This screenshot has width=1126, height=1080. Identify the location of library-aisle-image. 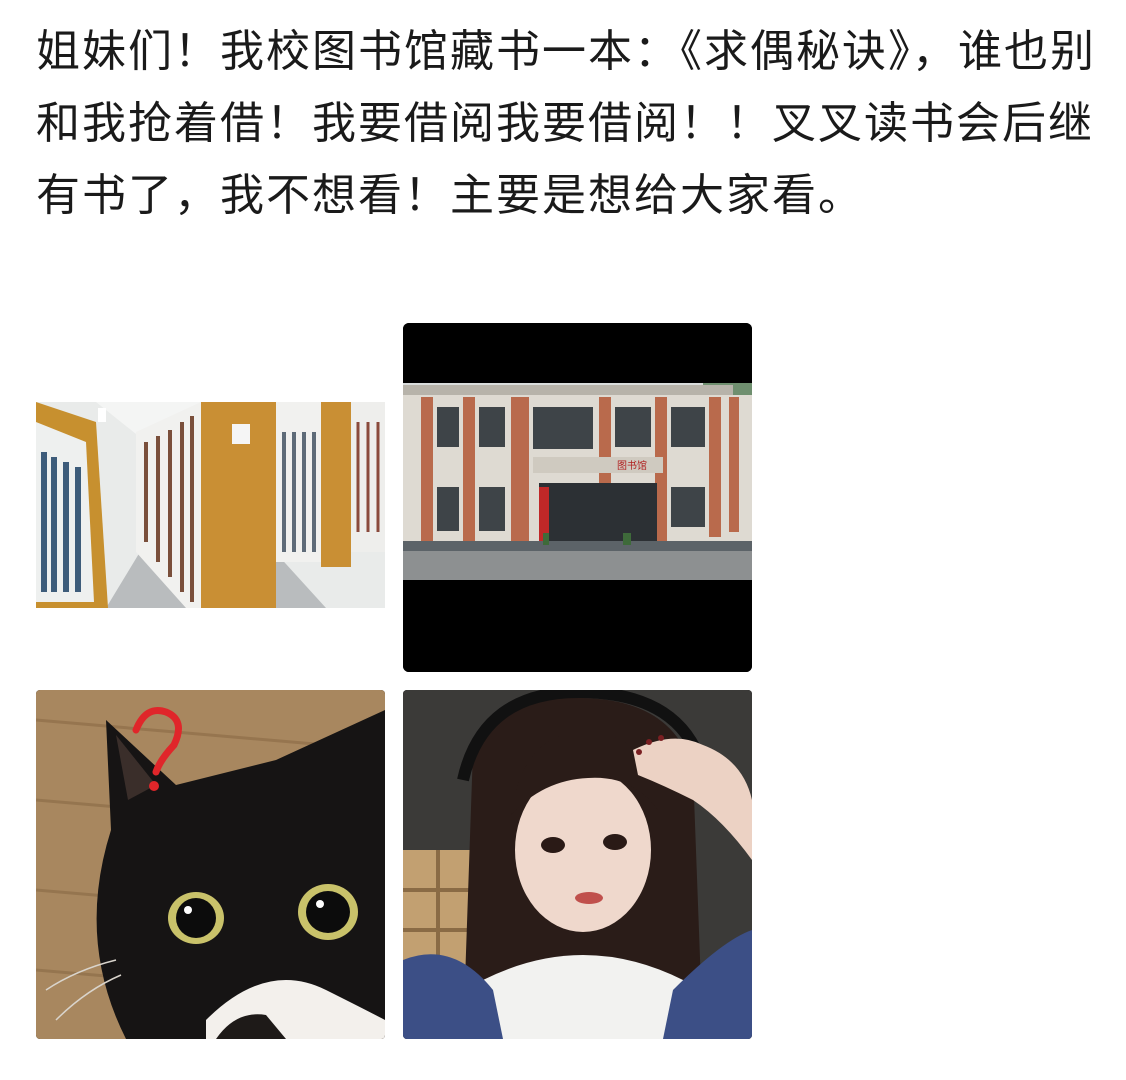
(210, 497).